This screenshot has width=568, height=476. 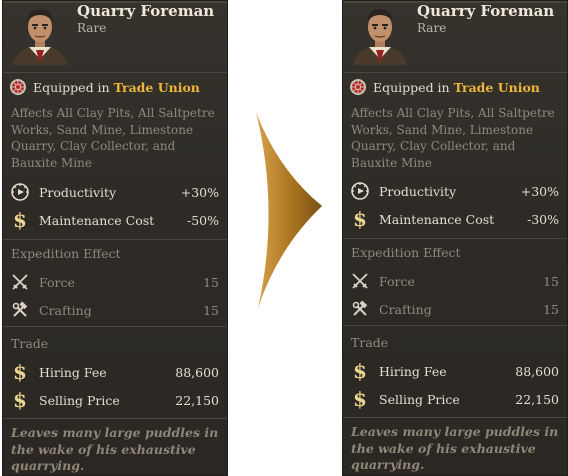 What do you see at coordinates (202, 220) in the screenshot?
I see `stat-value: -50%` at bounding box center [202, 220].